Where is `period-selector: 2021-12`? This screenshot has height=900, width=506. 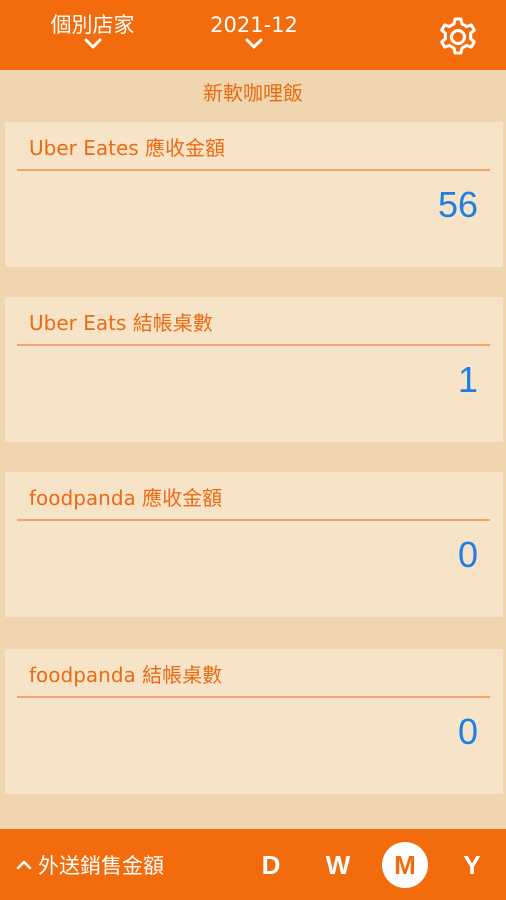
period-selector: 2021-12 is located at coordinates (254, 30).